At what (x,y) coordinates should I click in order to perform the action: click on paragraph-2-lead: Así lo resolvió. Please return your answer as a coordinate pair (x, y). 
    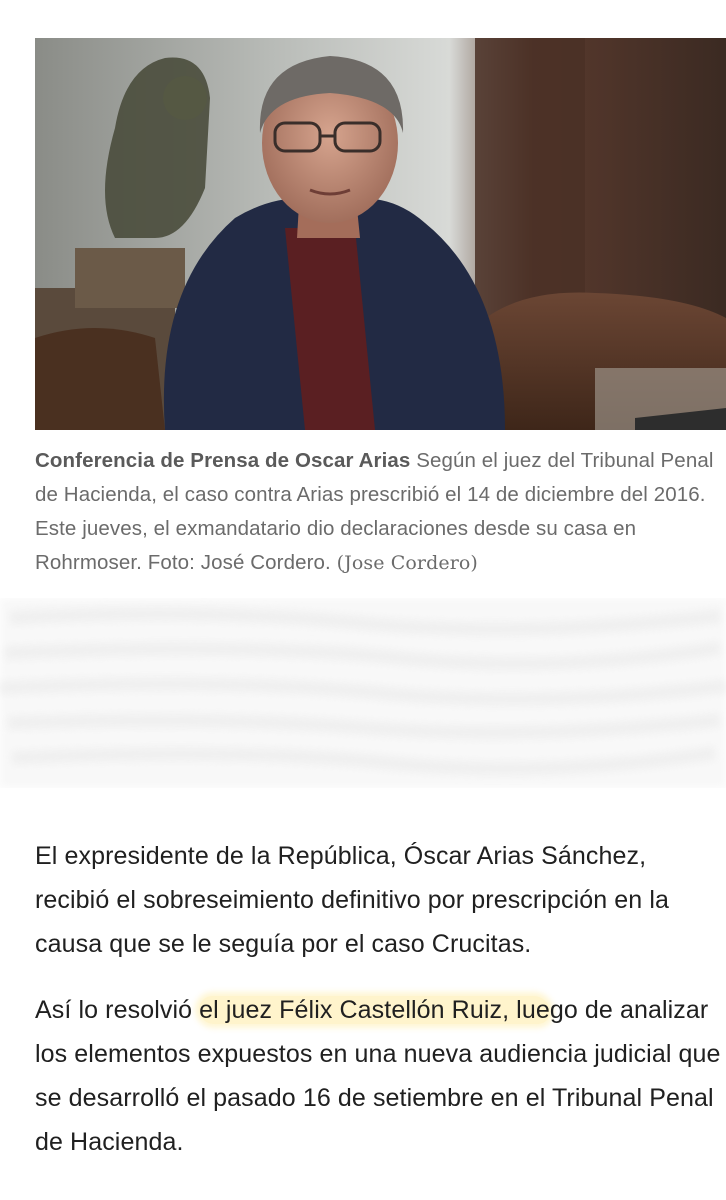
    Looking at the image, I should click on (117, 1010).